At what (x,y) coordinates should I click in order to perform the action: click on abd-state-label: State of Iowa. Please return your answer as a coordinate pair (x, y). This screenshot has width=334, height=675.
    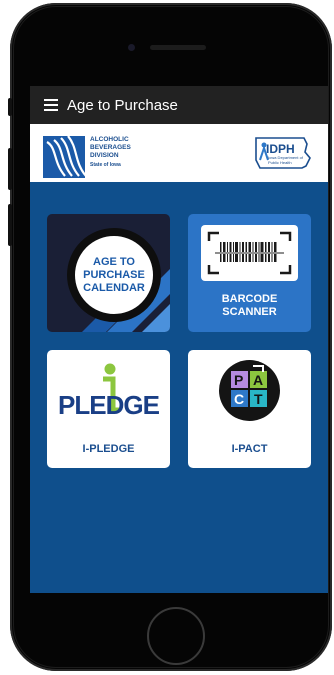
    Looking at the image, I should click on (105, 165).